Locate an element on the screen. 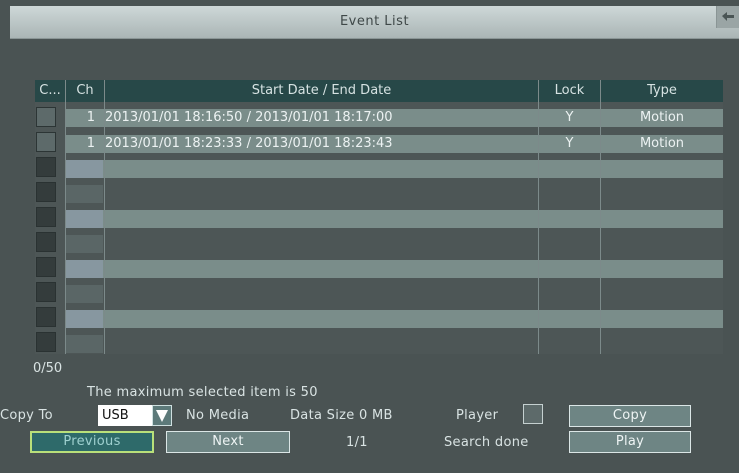 This screenshot has width=739, height=473. window-title: Event List is located at coordinates (374, 21).